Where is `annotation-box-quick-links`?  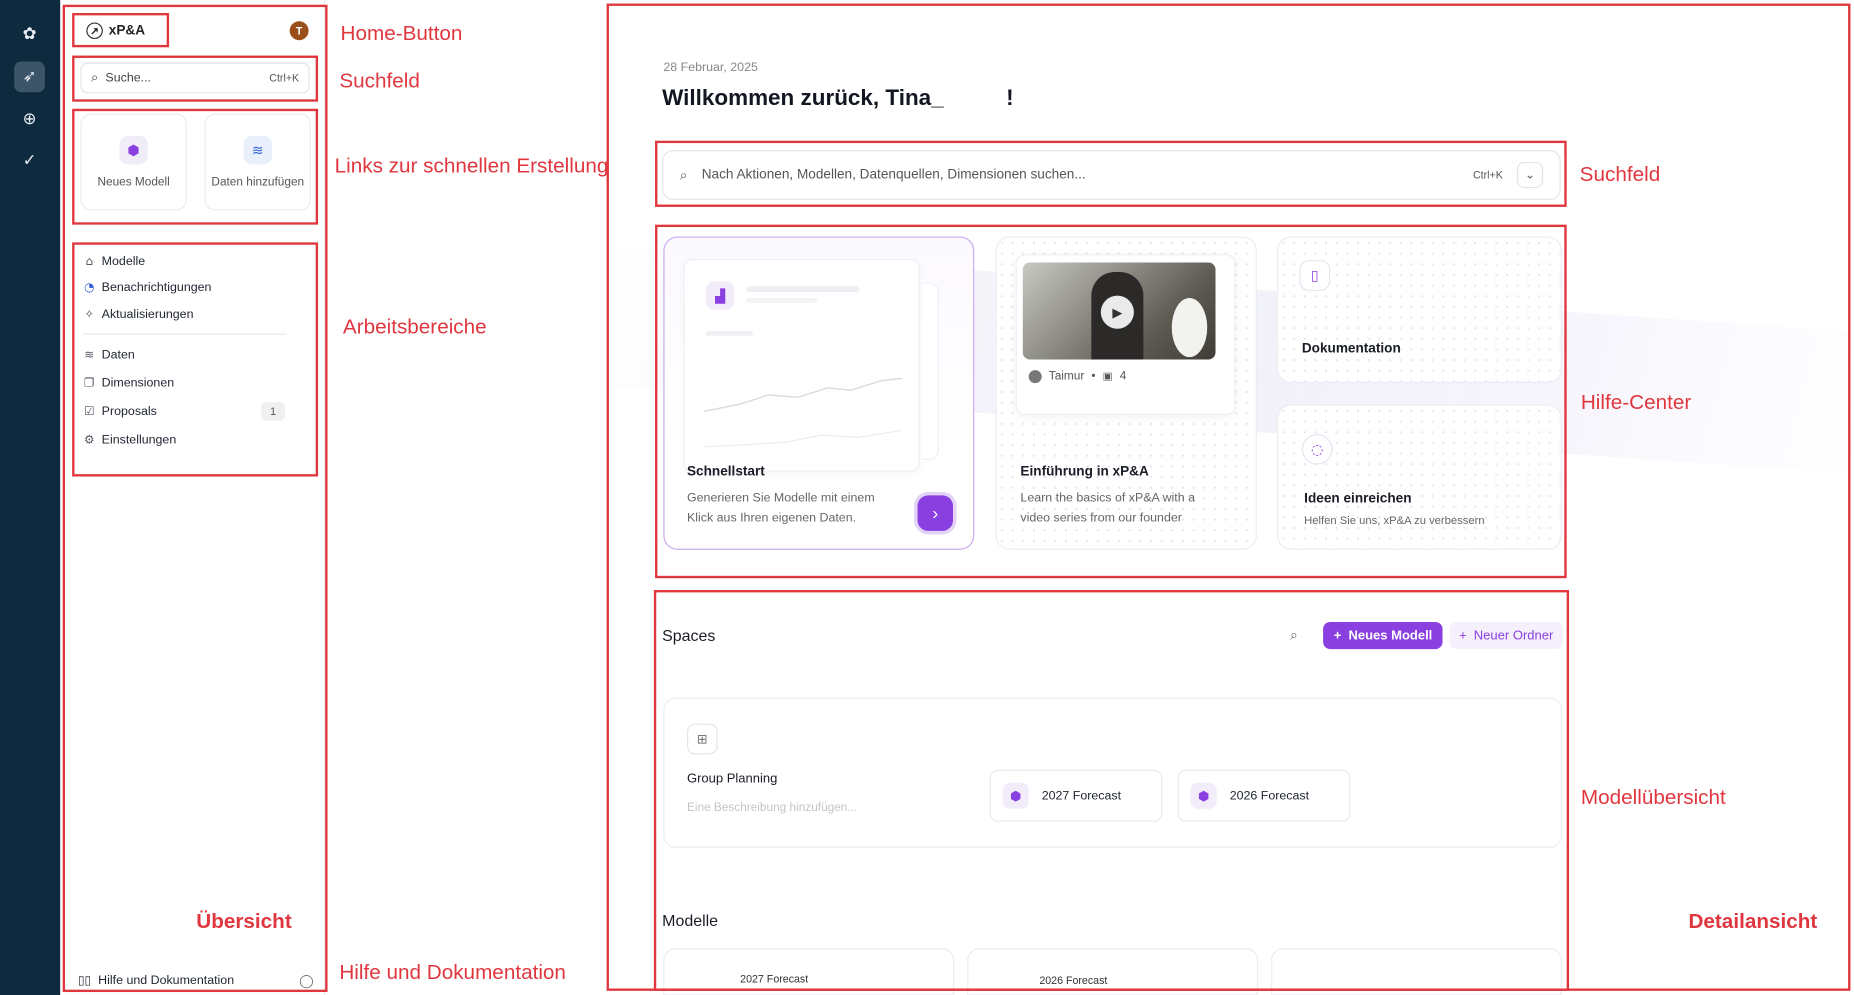
annotation-box-quick-links is located at coordinates (195, 166).